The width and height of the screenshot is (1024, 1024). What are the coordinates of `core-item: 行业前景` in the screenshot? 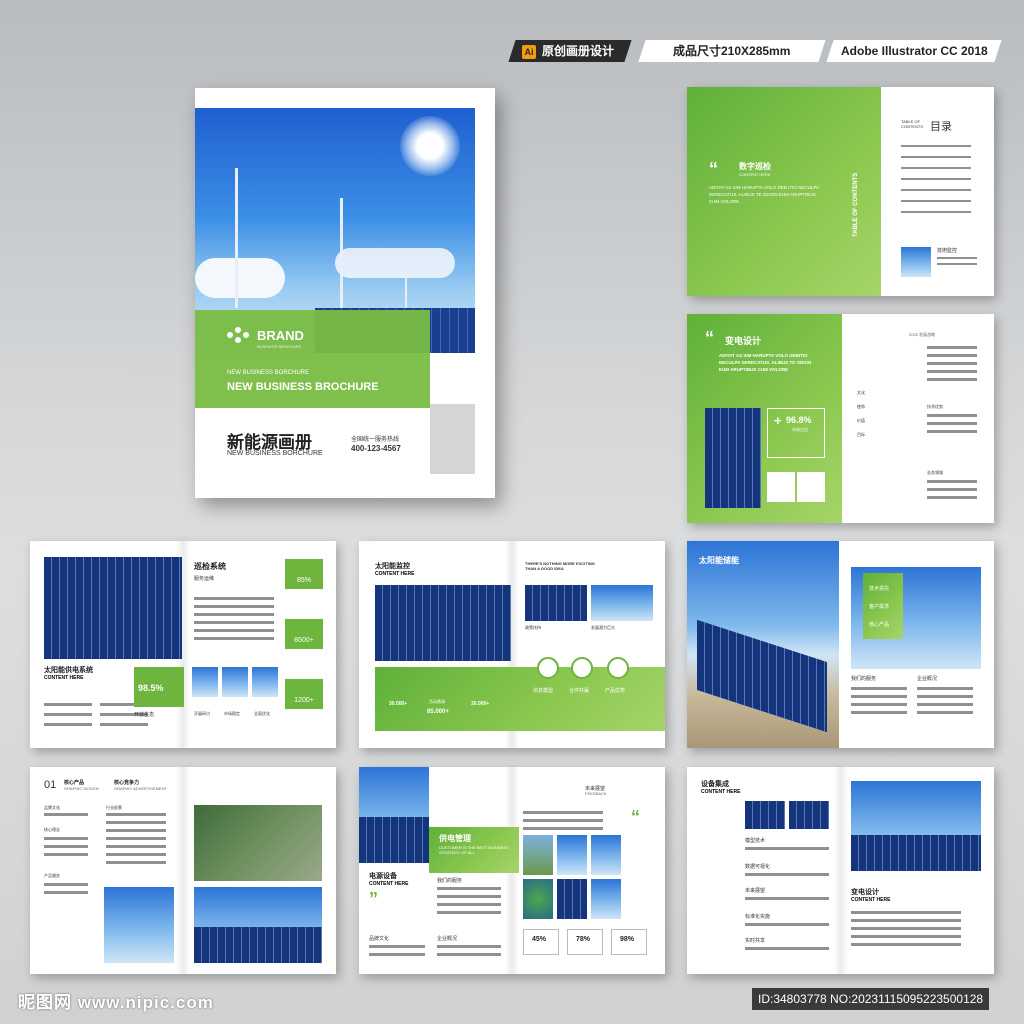 It's located at (114, 807).